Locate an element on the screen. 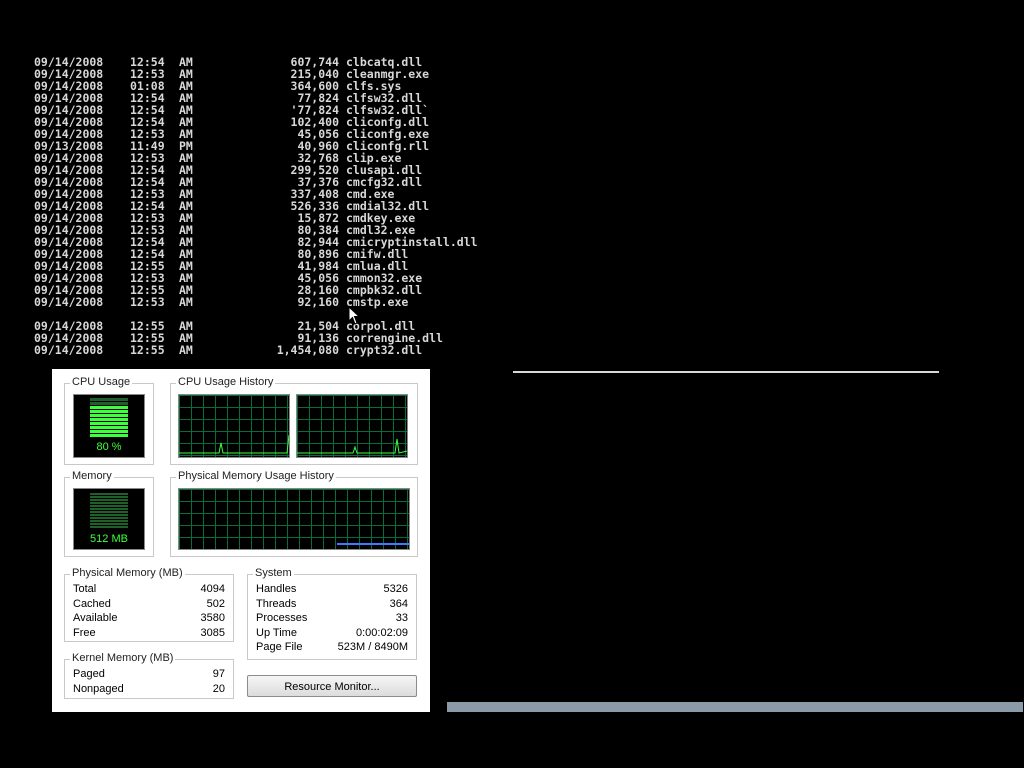 This screenshot has height=768, width=1024. file-name: crypt32.dll is located at coordinates (384, 350).